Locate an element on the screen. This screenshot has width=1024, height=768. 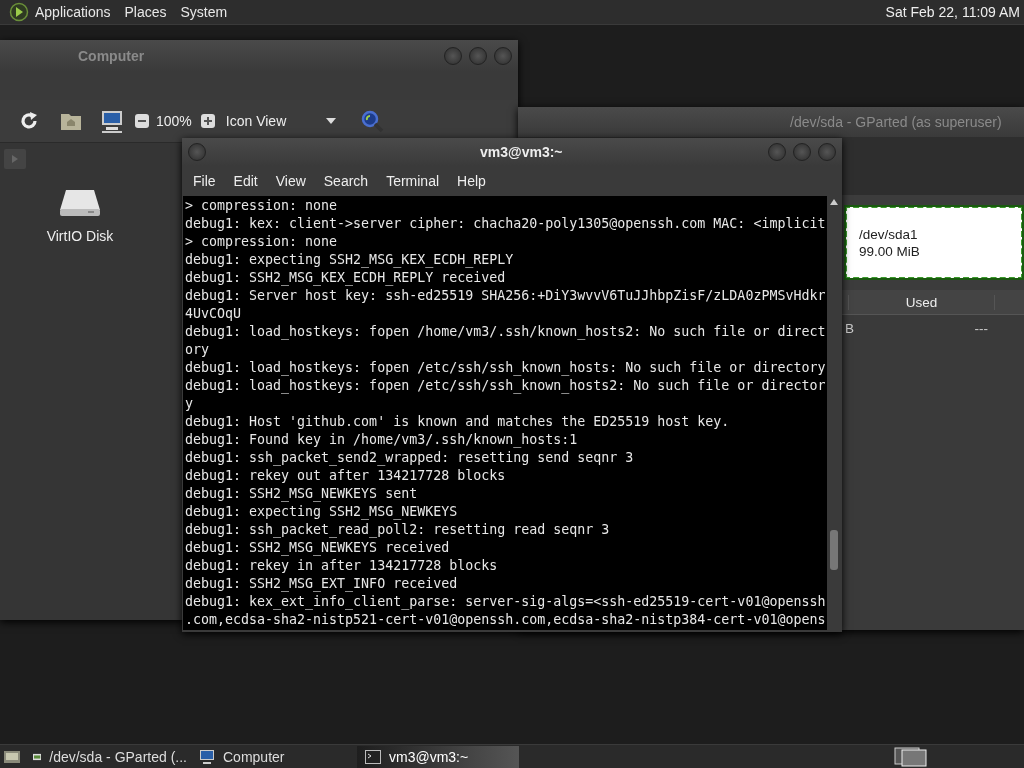
terminal-line: debug1: SSH2_MSG_EXT_INFO received is located at coordinates (322, 584).